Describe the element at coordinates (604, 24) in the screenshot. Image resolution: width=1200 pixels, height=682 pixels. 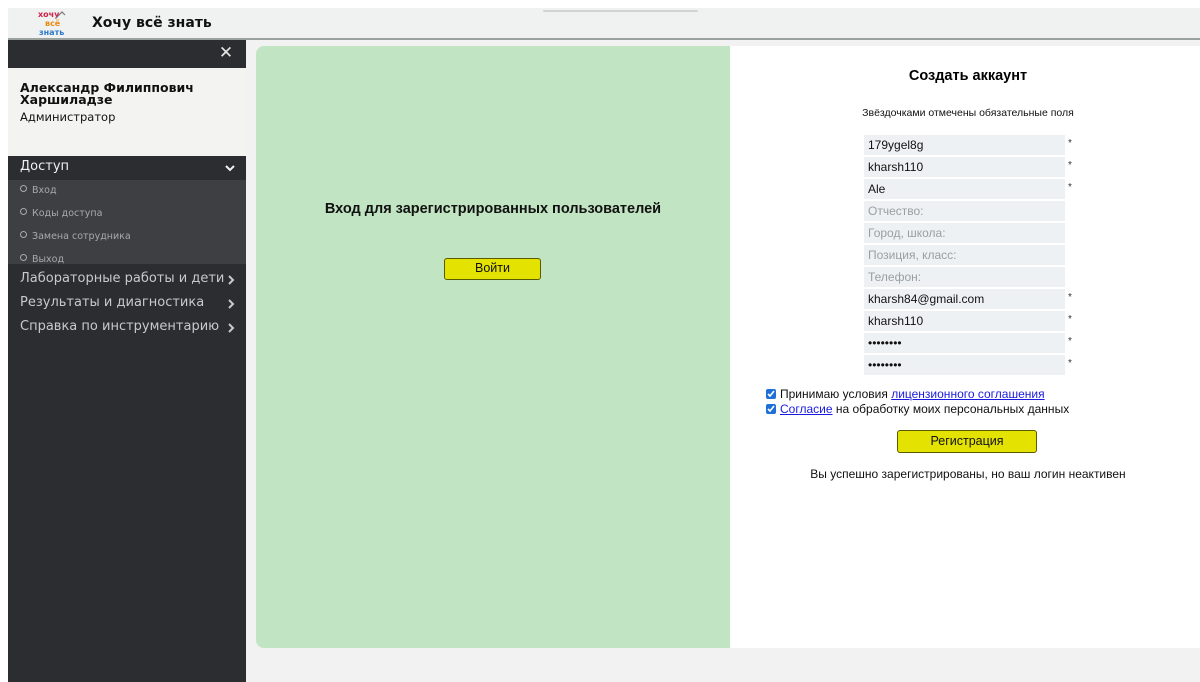
I see `app-header: хочу всё знать Хочу всё знать` at that location.